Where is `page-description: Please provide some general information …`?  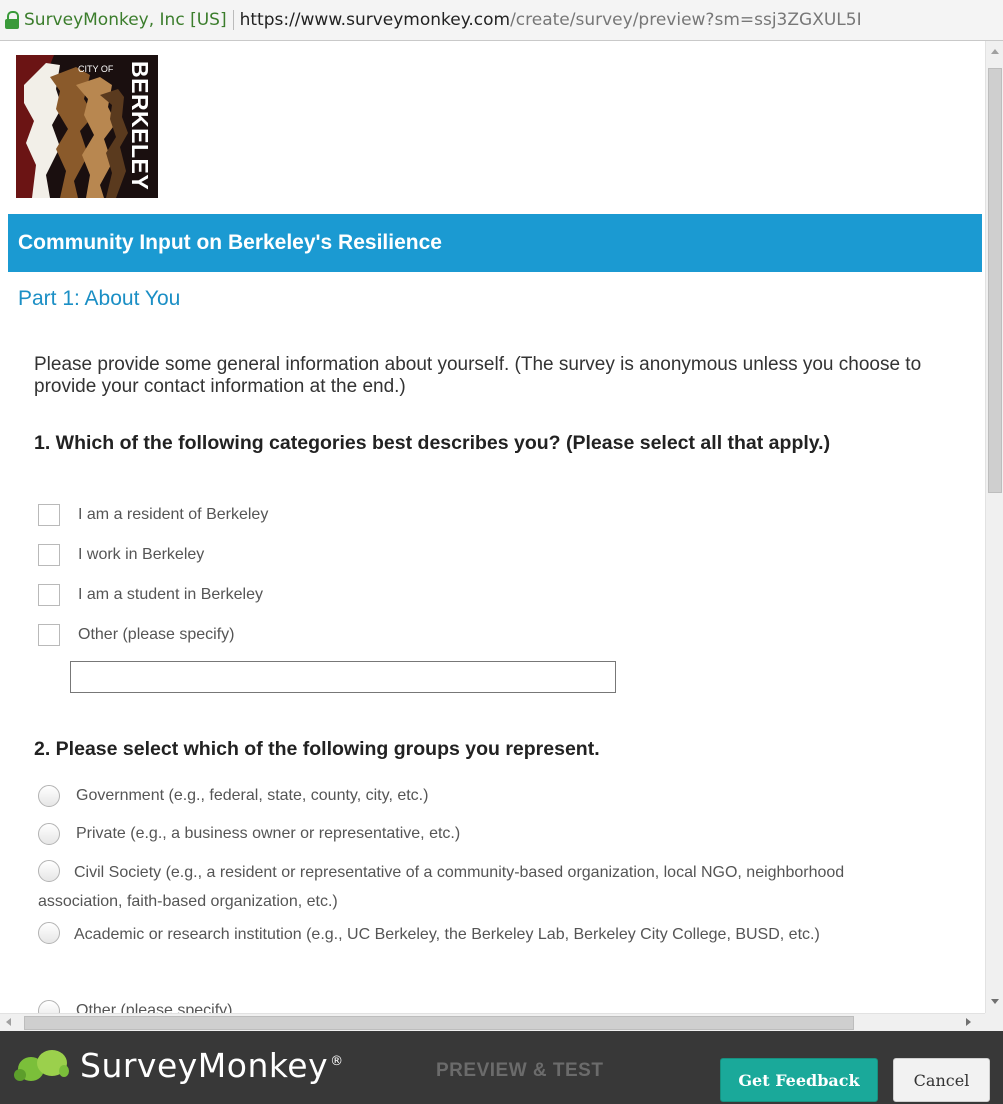
page-description: Please provide some general information … is located at coordinates (478, 375).